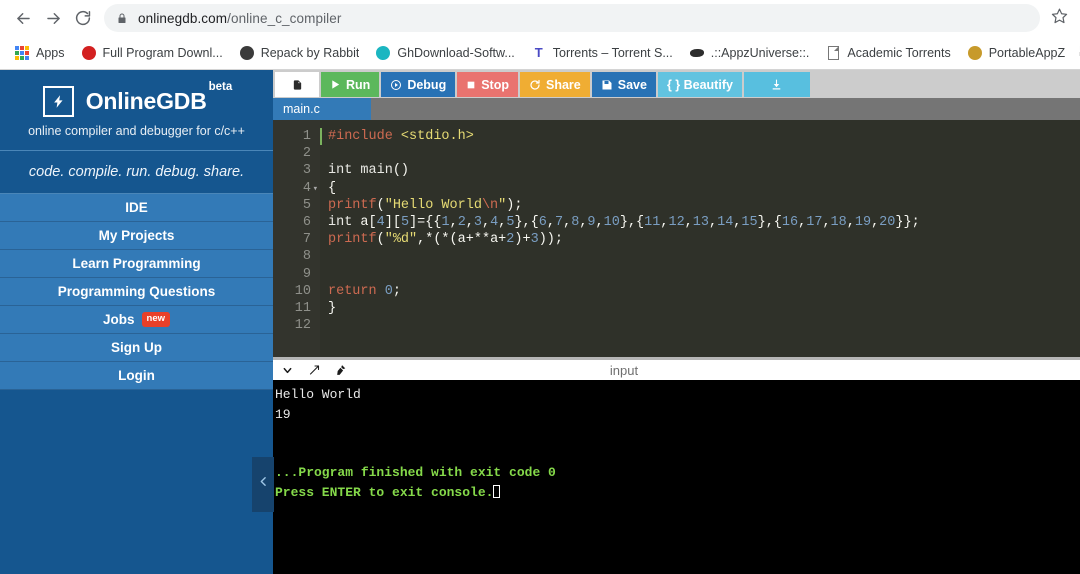 The width and height of the screenshot is (1080, 574). Describe the element at coordinates (383, 53) in the screenshot. I see `teal-circle-favicon` at that location.